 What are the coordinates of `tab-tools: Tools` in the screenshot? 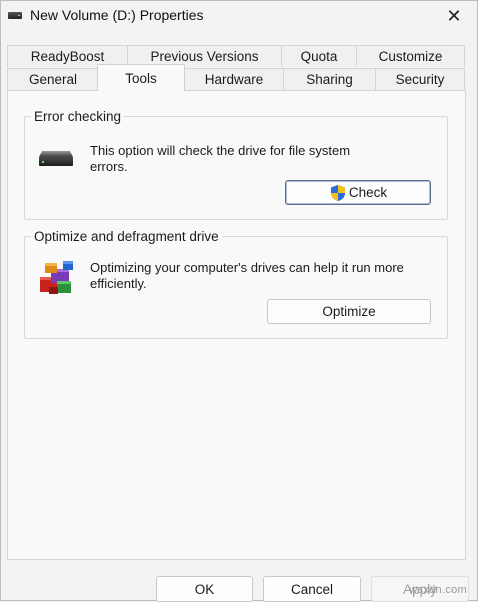 It's located at (141, 77).